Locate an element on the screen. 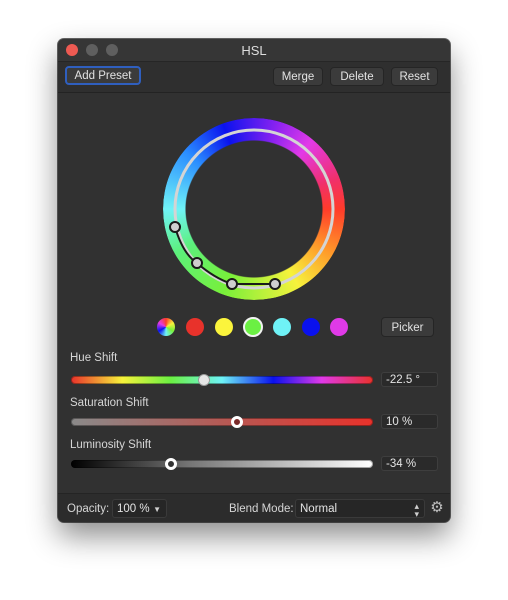 The width and height of the screenshot is (508, 600). luminosity-shift-label: Luminosity Shift is located at coordinates (111, 445).